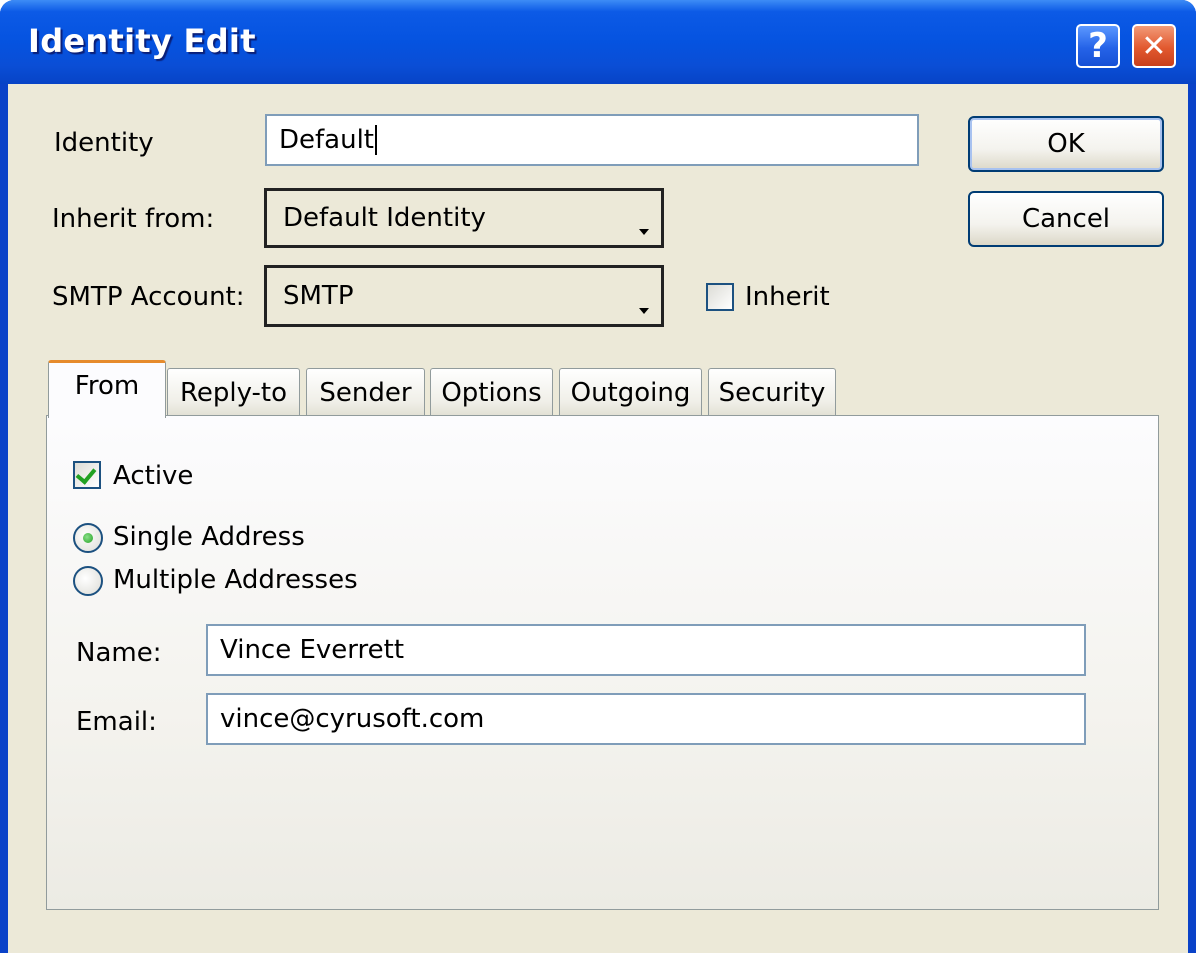  I want to click on checkmark-icon, so click(86, 474).